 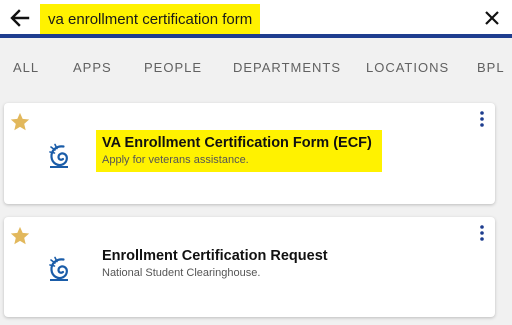 What do you see at coordinates (492, 18) in the screenshot?
I see `close-icon` at bounding box center [492, 18].